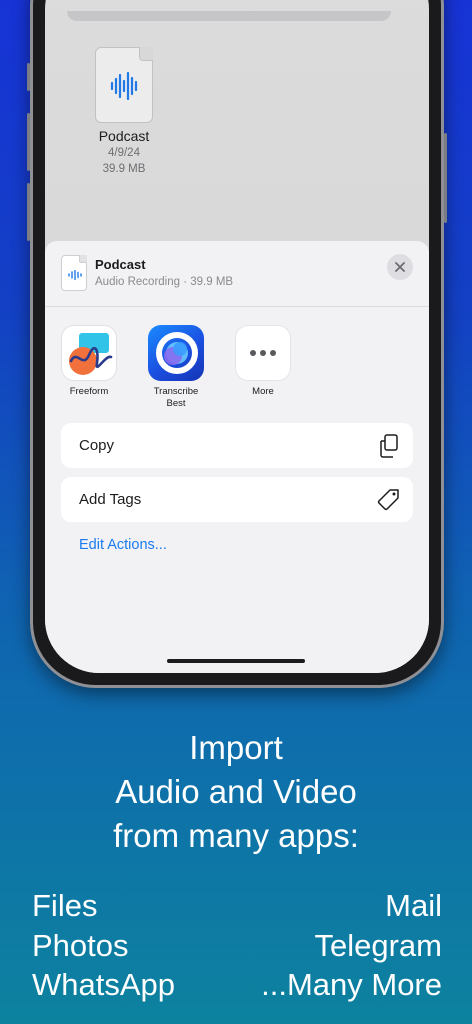 The image size is (472, 1024). Describe the element at coordinates (263, 391) in the screenshot. I see `app-label-more: More` at that location.